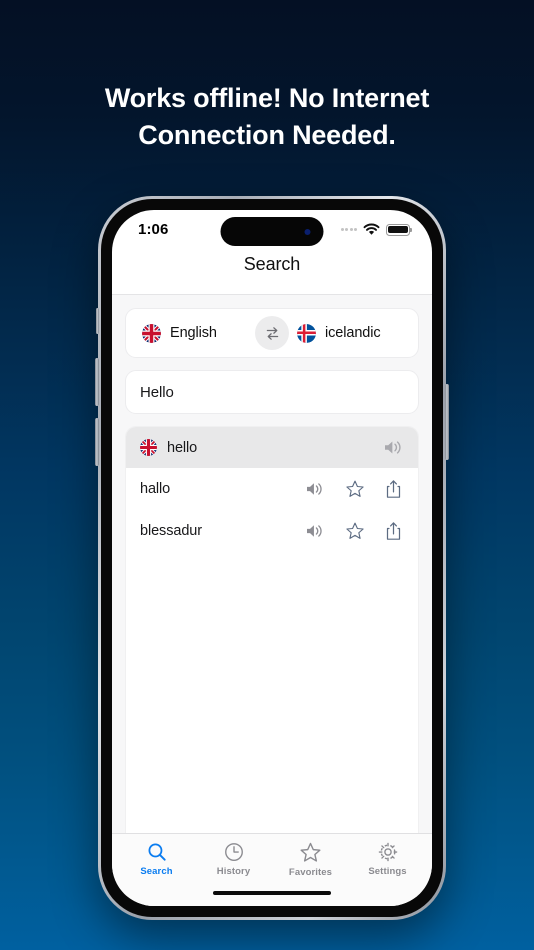  I want to click on target-language-label: icelandic, so click(353, 333).